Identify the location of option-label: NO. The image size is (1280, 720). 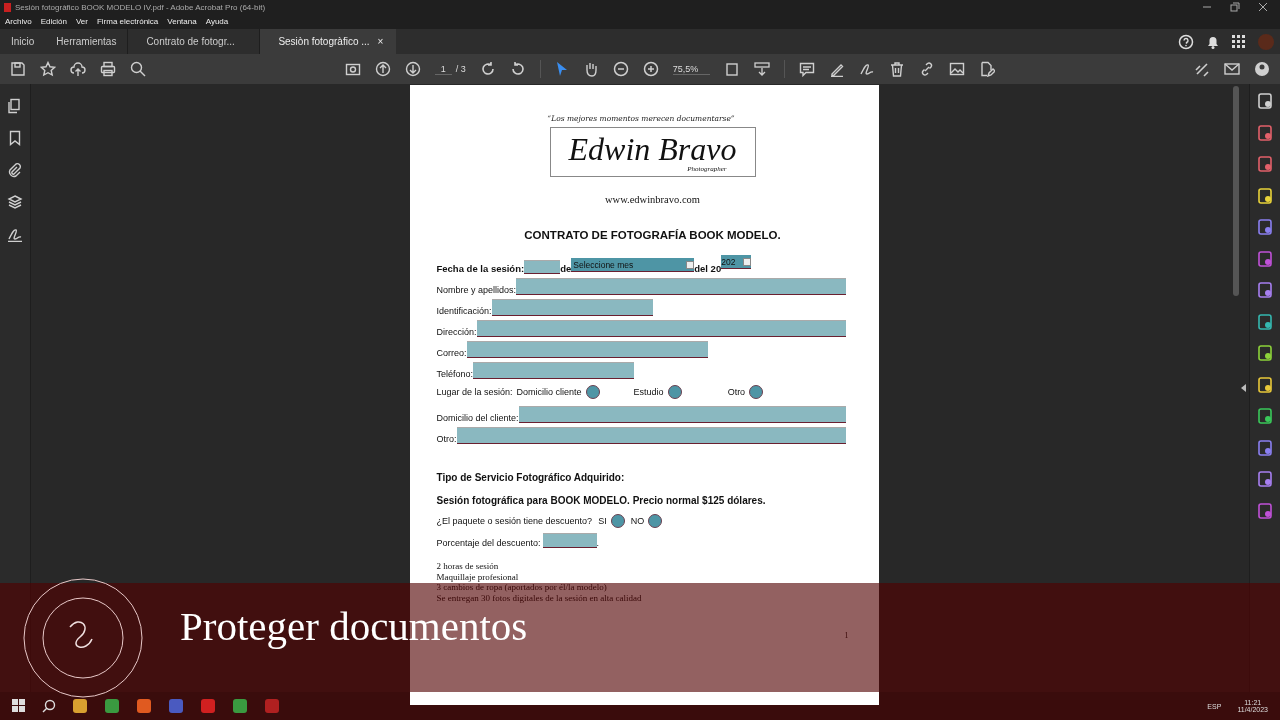
(637, 521).